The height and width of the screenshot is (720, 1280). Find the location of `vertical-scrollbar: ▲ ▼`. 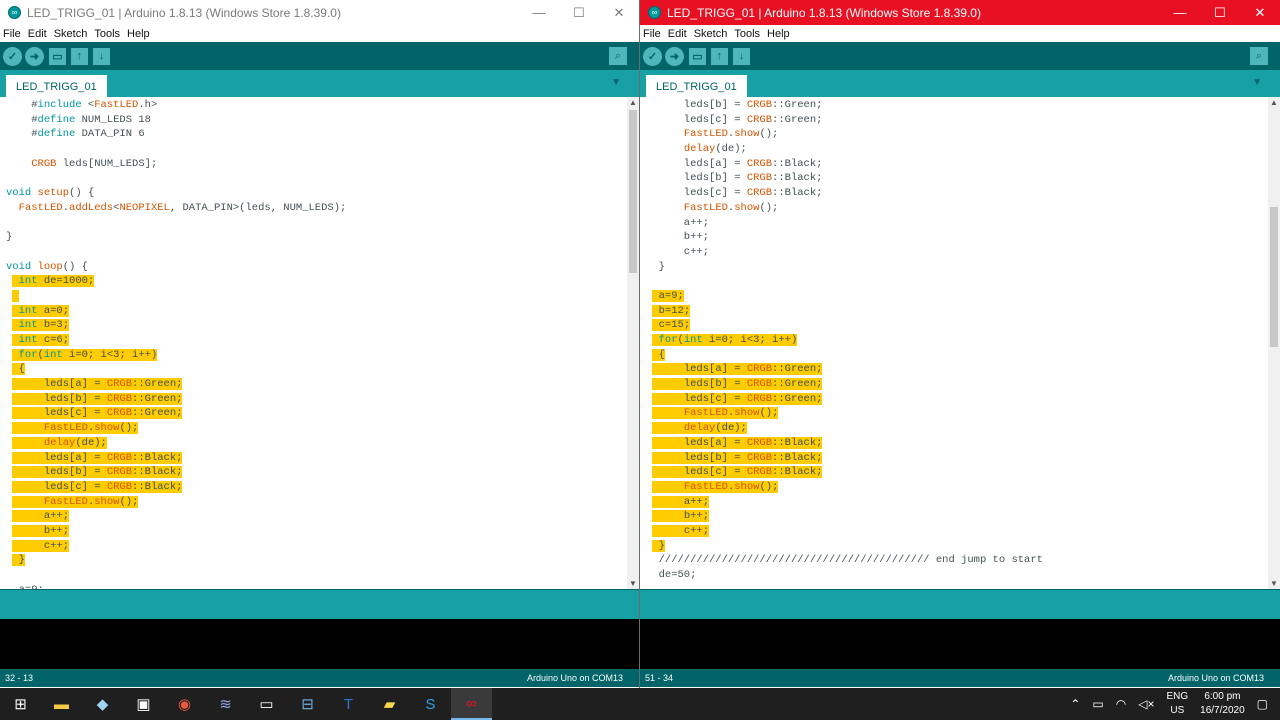

vertical-scrollbar: ▲ ▼ is located at coordinates (633, 343).